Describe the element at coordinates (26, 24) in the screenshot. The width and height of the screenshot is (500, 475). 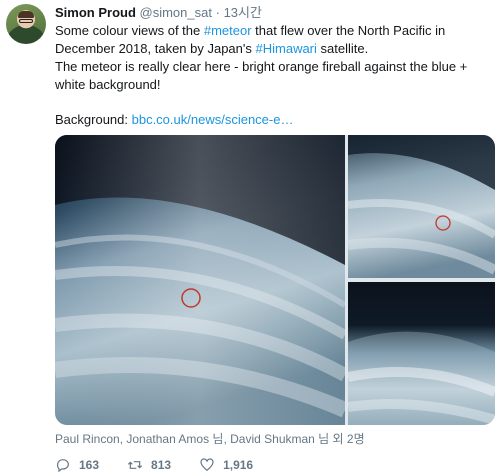
I see `avatar` at that location.